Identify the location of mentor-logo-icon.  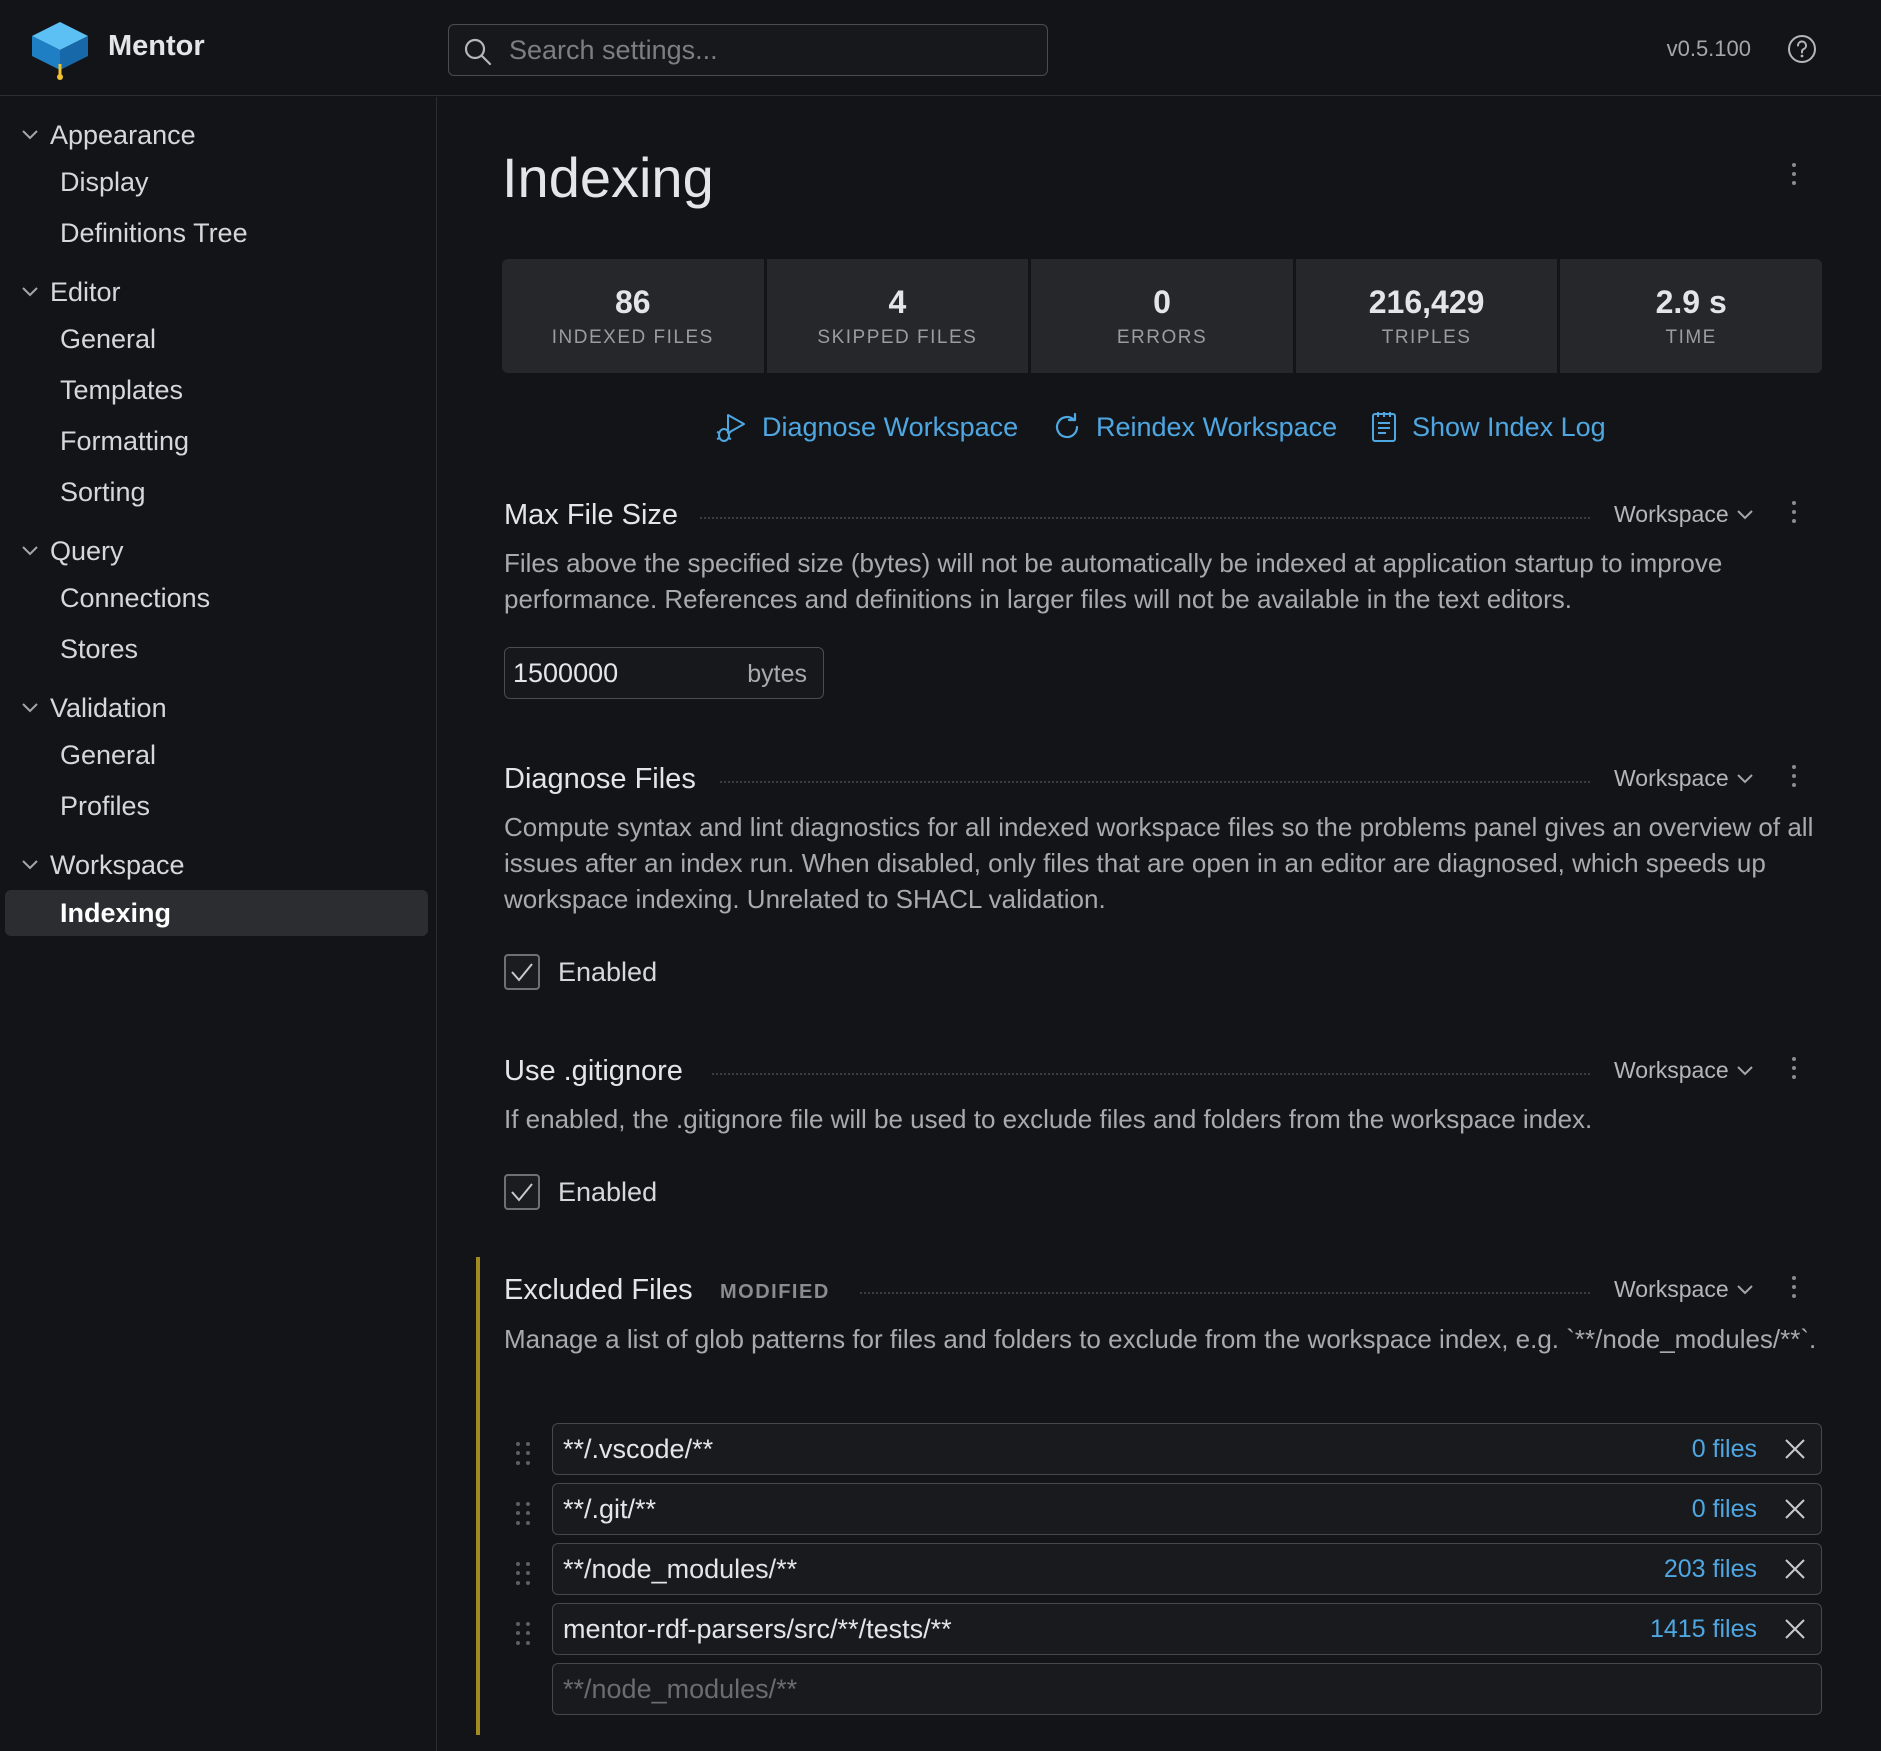
(60, 51).